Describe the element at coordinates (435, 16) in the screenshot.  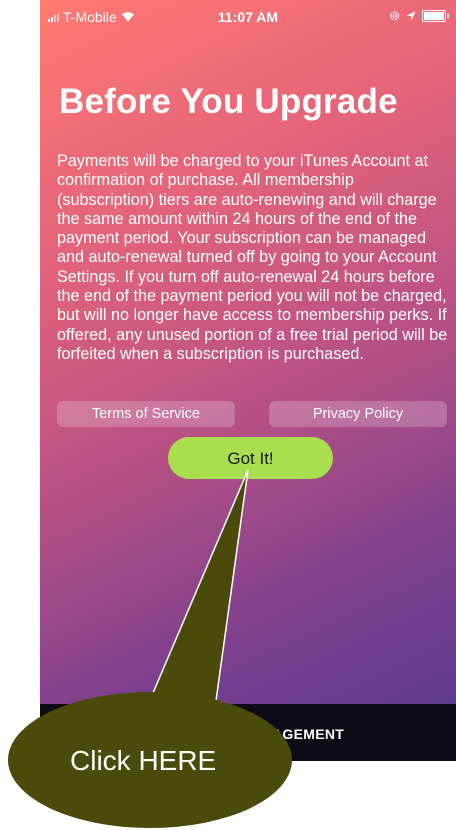
I see `battery-icon` at that location.